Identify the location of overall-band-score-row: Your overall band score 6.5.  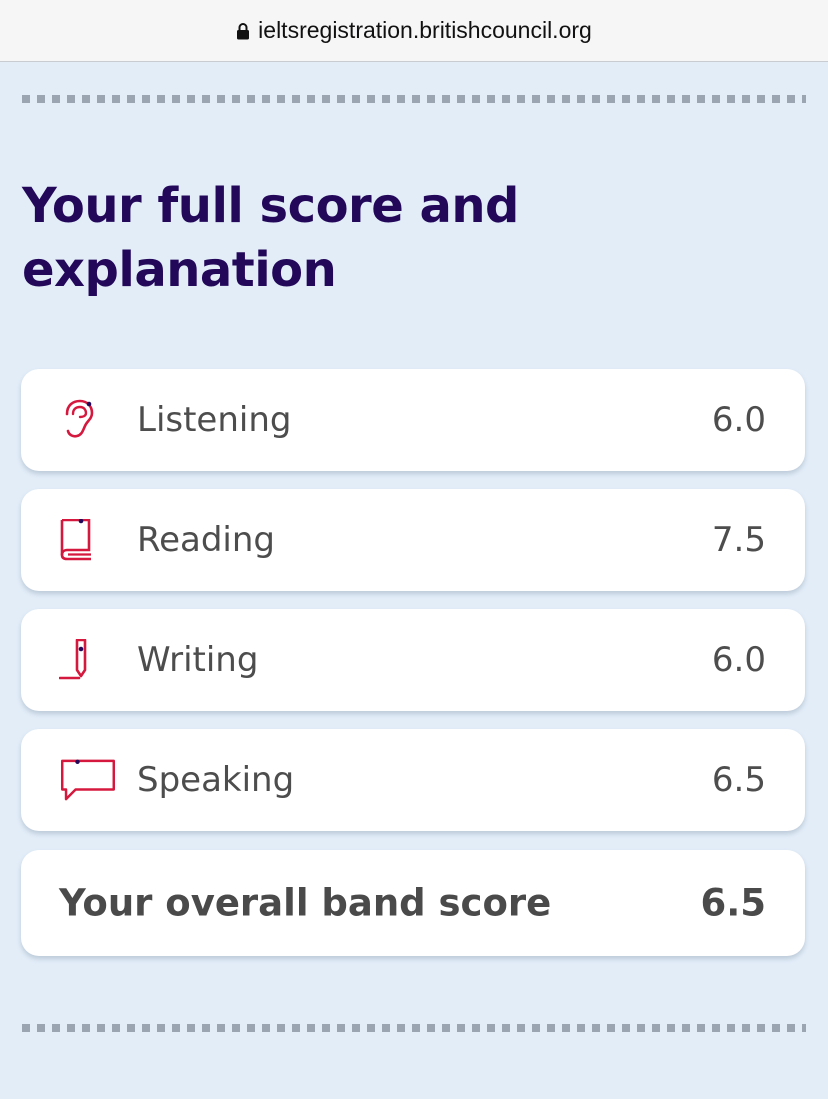
(413, 903).